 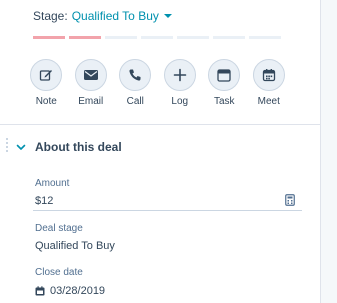 I want to click on meet-action: Meet, so click(x=269, y=83).